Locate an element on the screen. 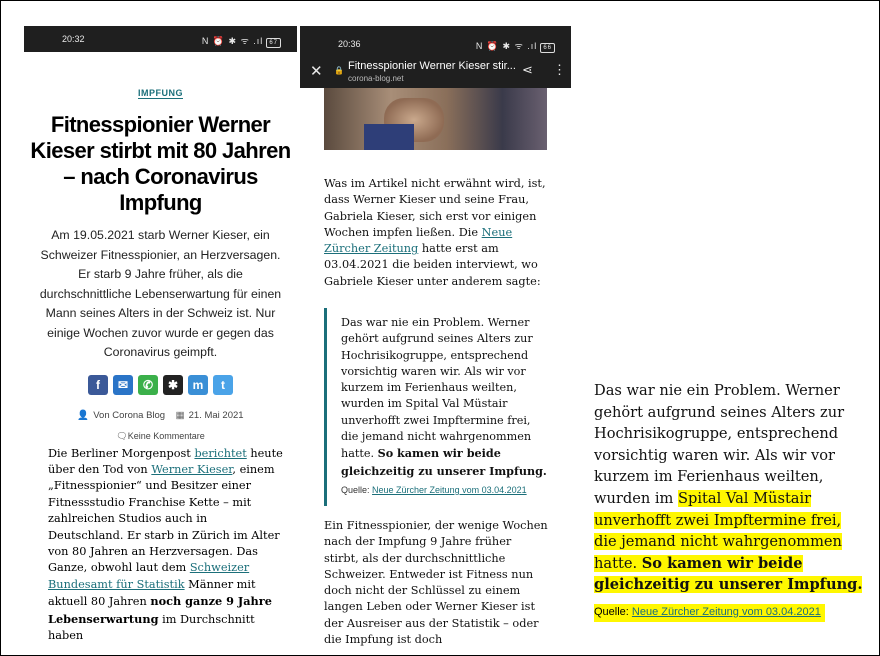  share-buttons: f ✉ ✆ ✱ m t is located at coordinates (160, 384).